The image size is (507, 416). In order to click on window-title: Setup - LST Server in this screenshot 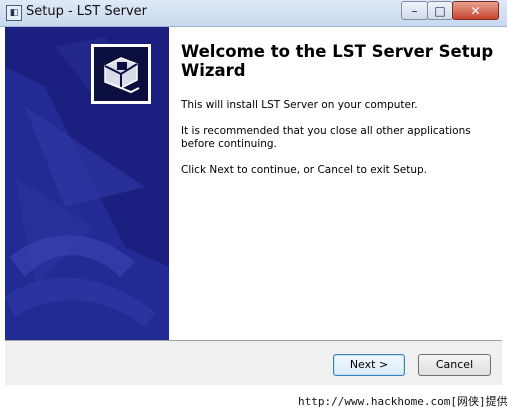, I will do `click(86, 11)`.